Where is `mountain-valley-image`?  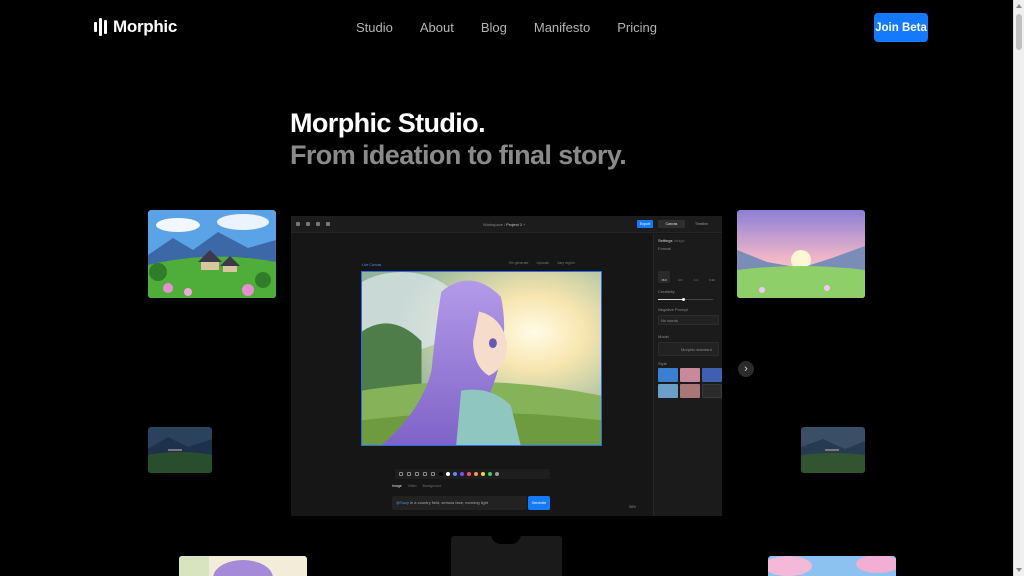 mountain-valley-image is located at coordinates (180, 450).